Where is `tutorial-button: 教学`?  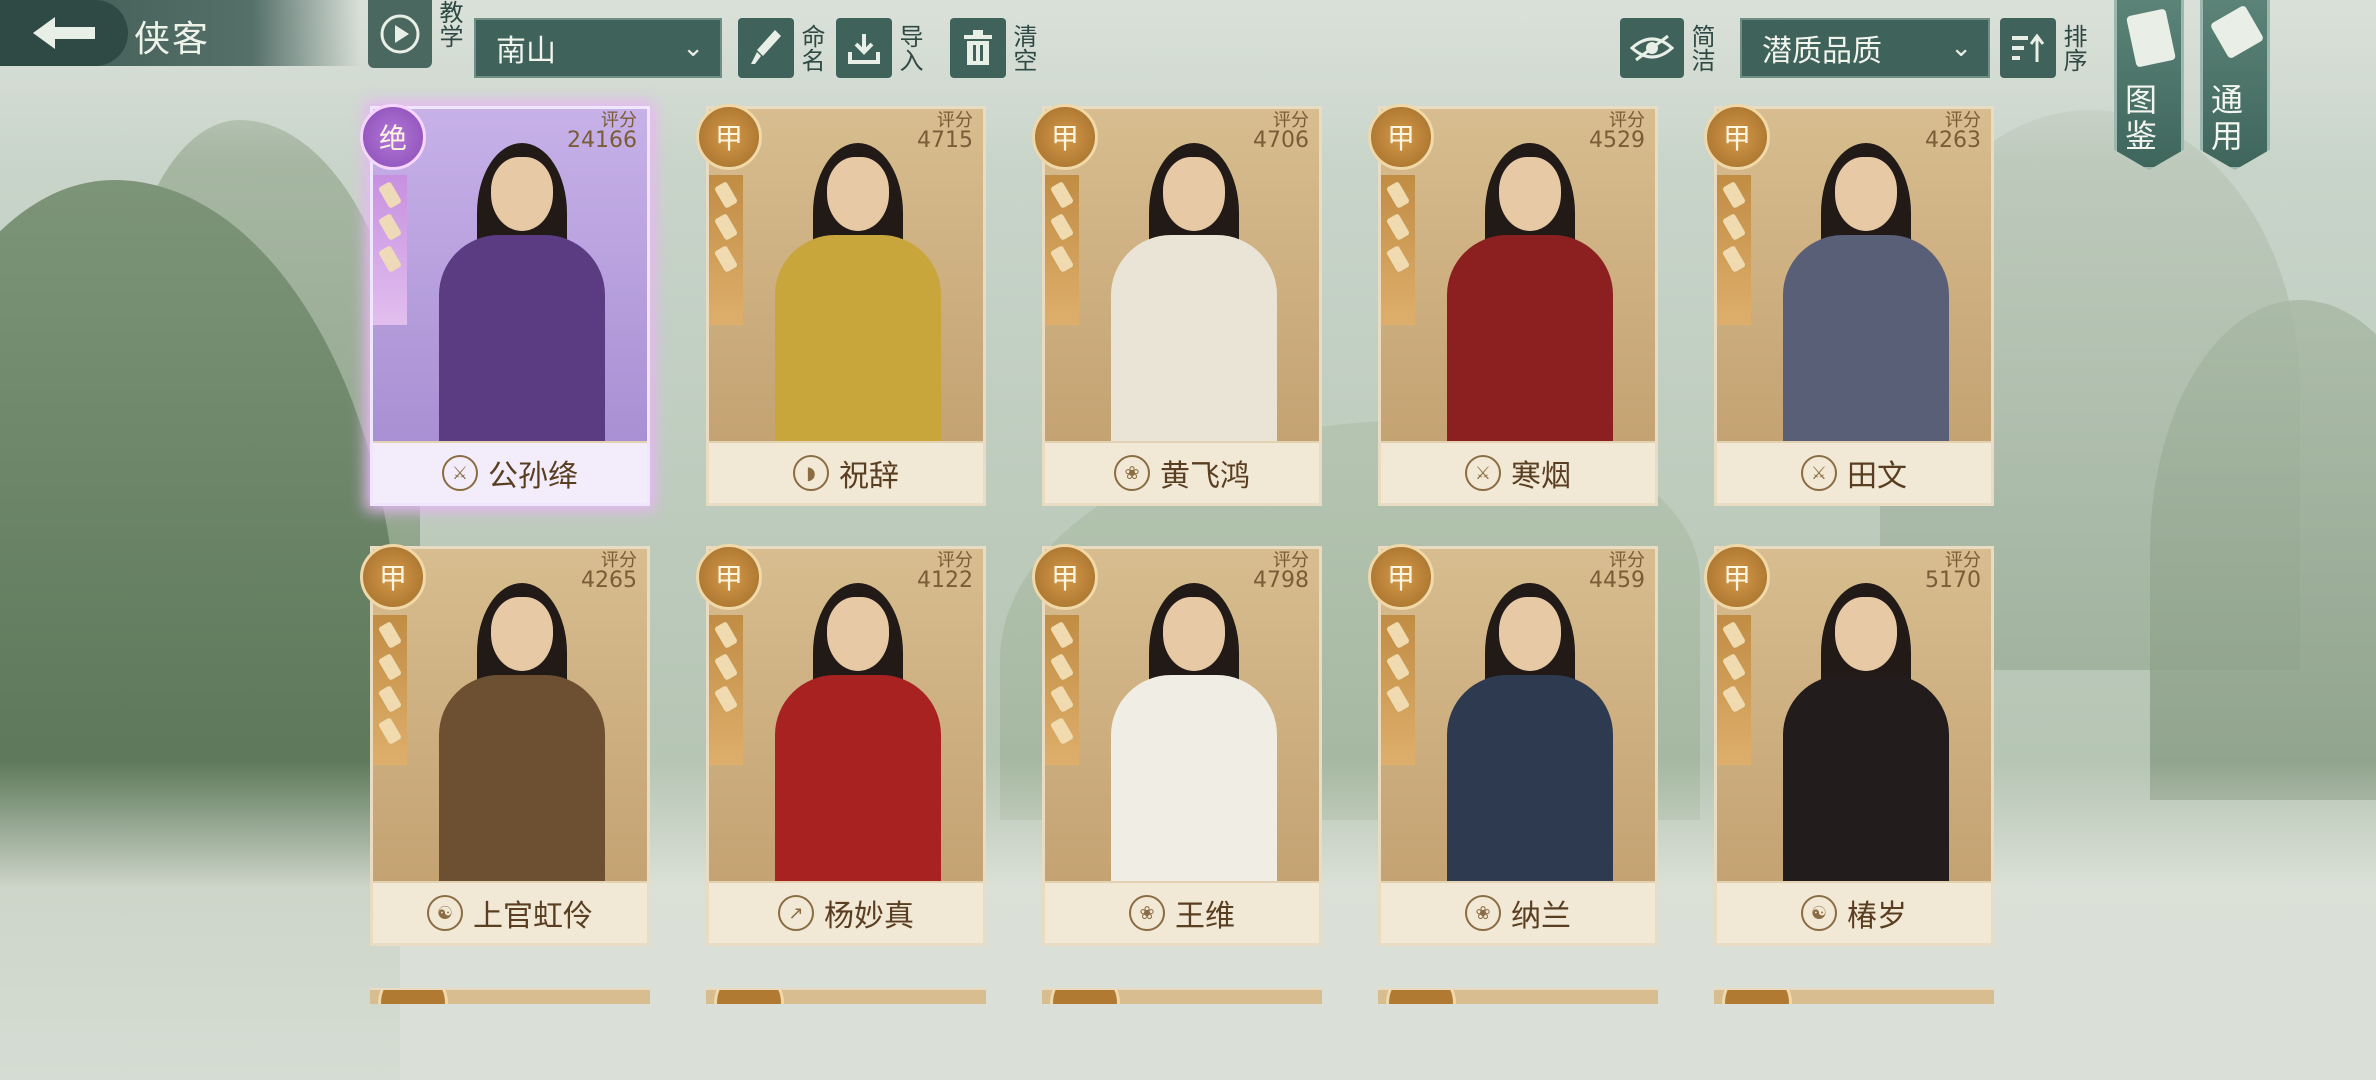
tutorial-button: 教学 is located at coordinates (415, 34).